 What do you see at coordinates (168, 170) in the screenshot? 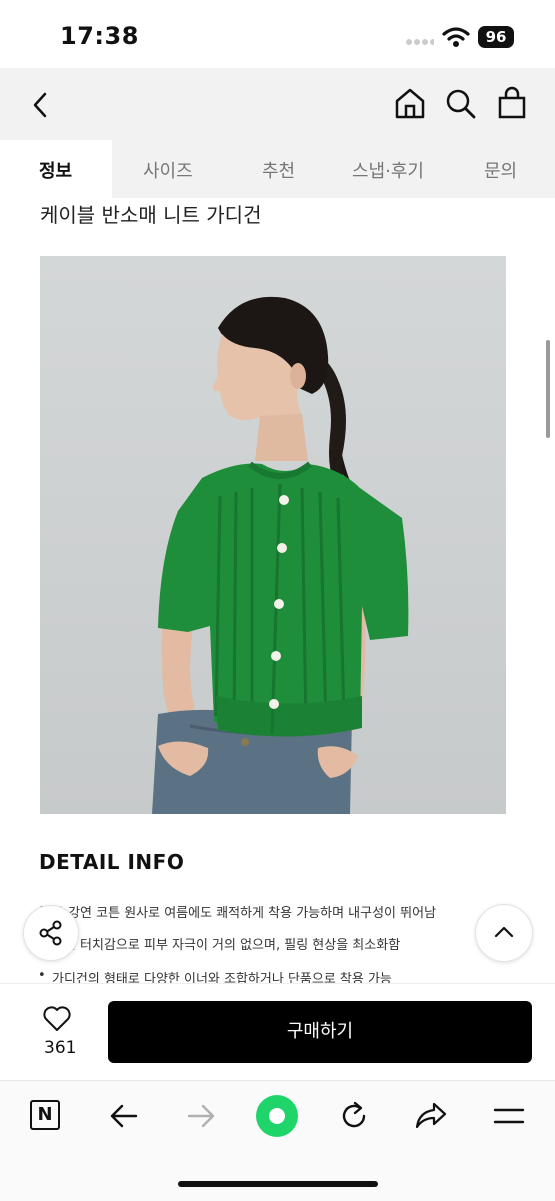
I see `tab-size: 사이즈` at bounding box center [168, 170].